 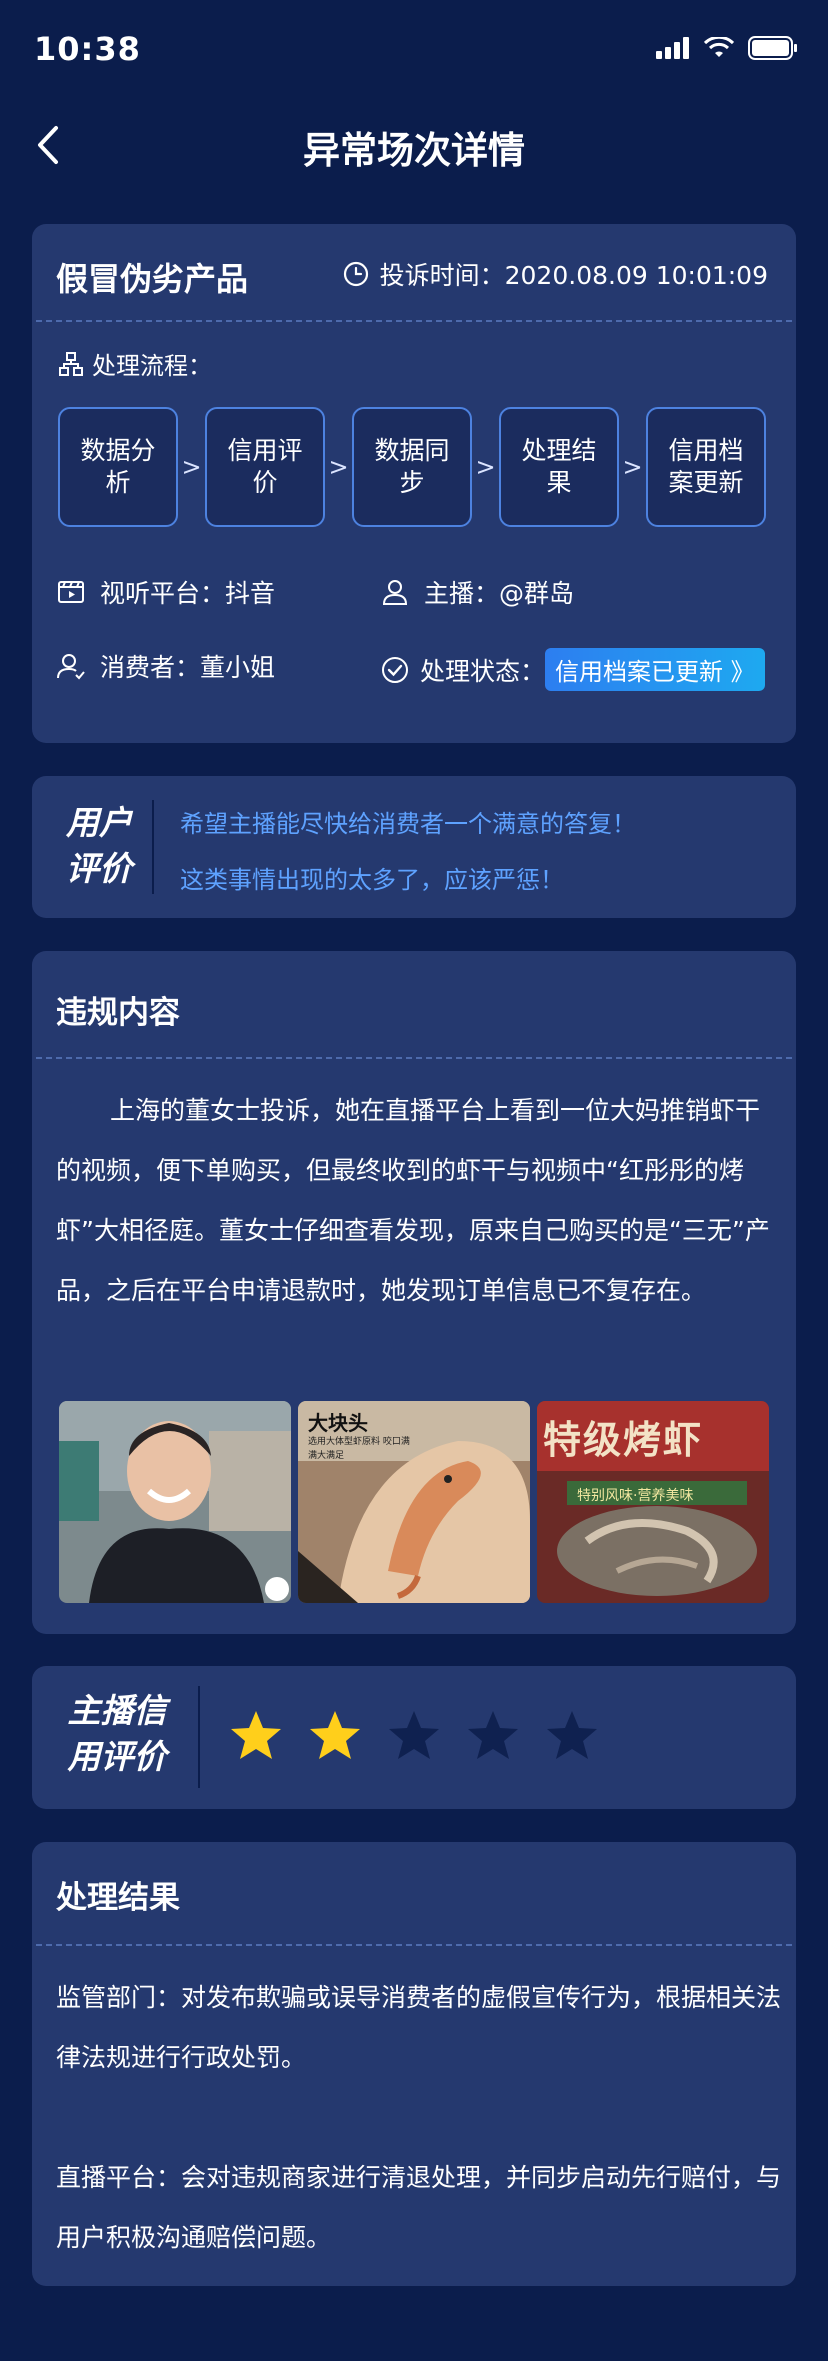 I want to click on streamer-photo, so click(x=175, y=1502).